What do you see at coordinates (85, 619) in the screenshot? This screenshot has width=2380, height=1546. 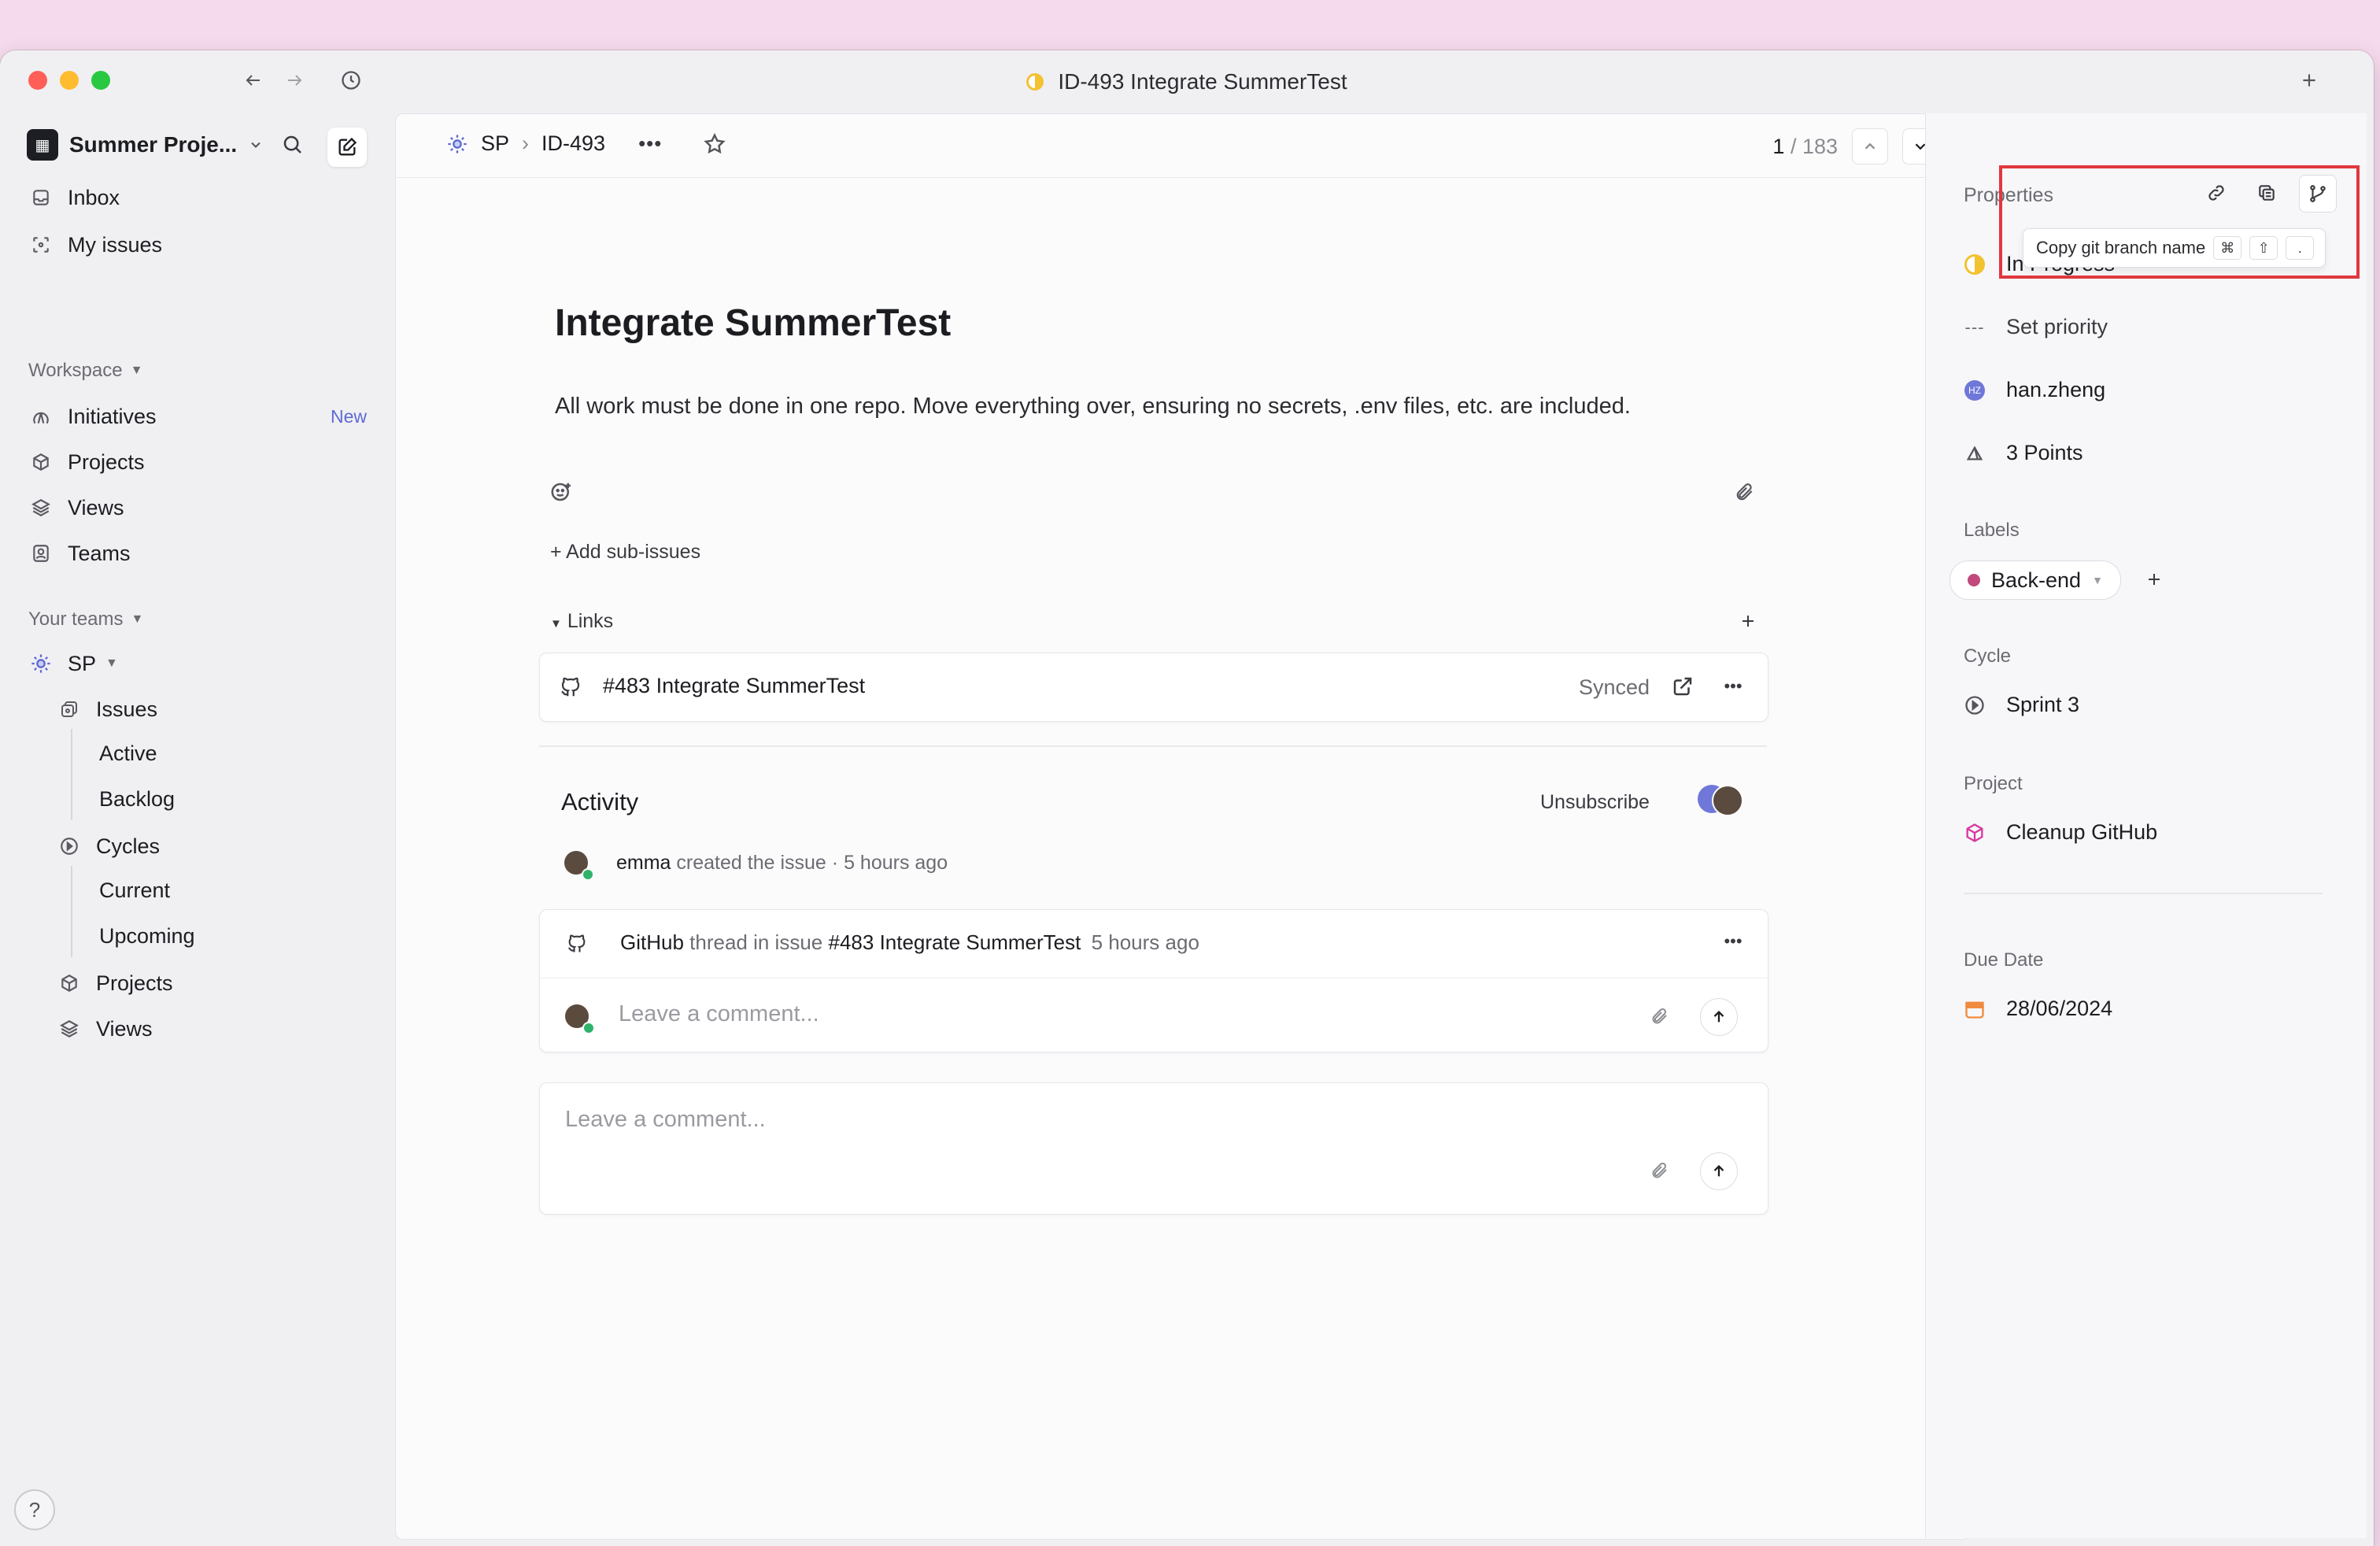 I see `your-teams-section-header: Your teams ▼` at bounding box center [85, 619].